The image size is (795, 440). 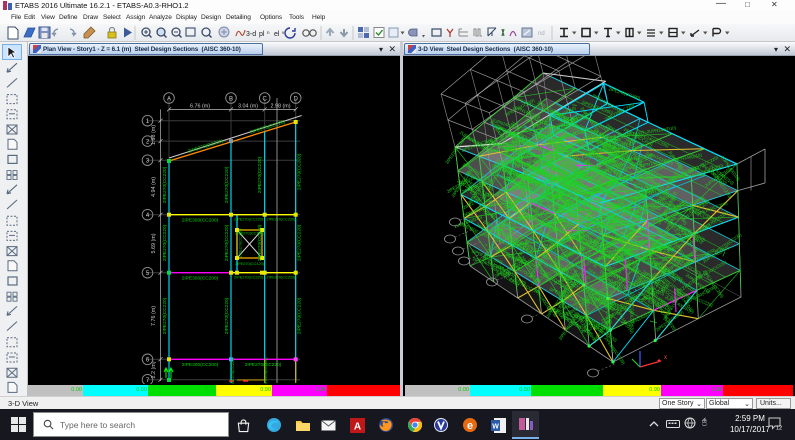 I want to click on svg-text: 7.76 (m), so click(x=154, y=316).